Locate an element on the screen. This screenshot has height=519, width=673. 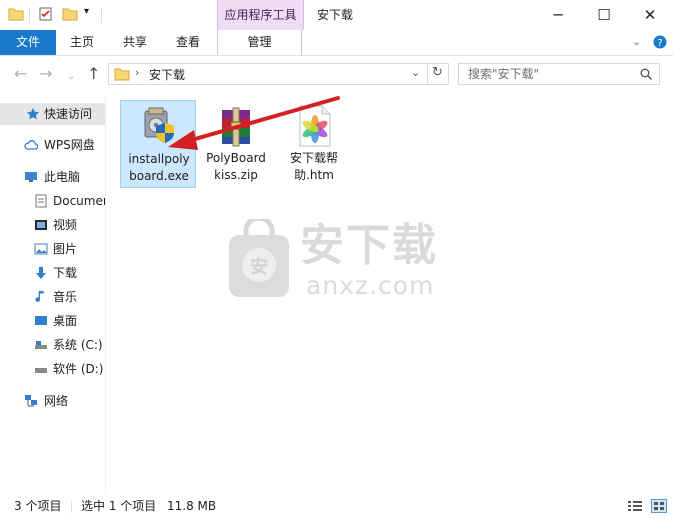
window-title: 安下载 is located at coordinates (335, 15).